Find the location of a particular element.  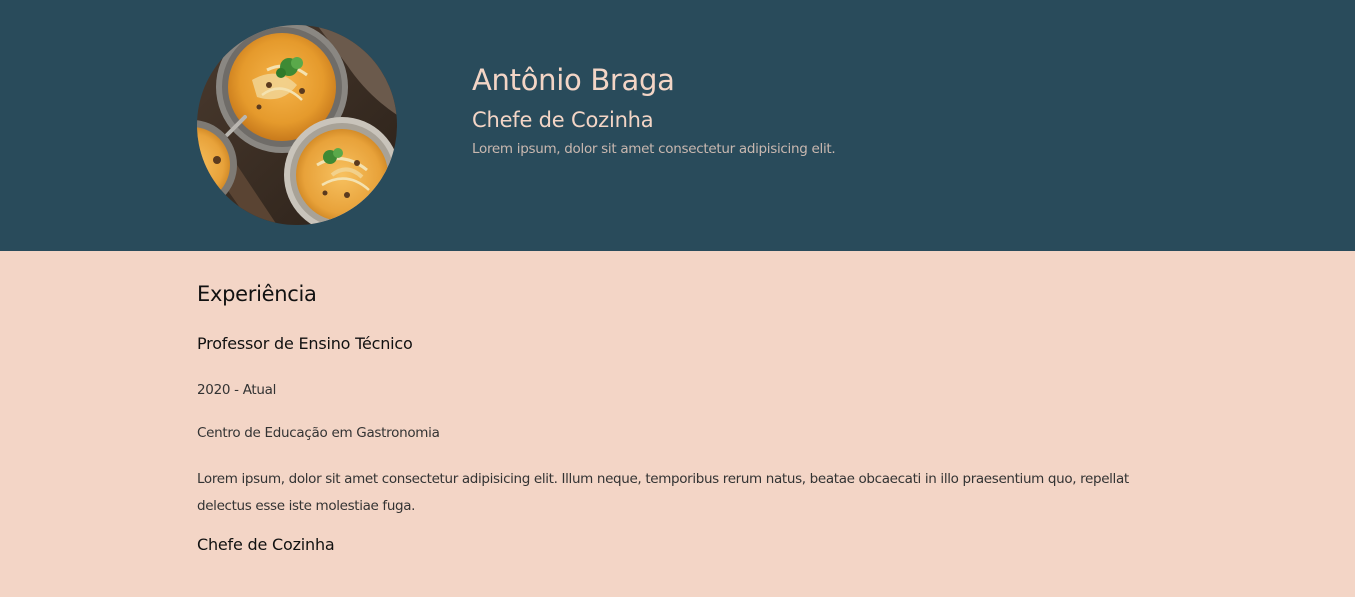

soup-bowls-photo-icon is located at coordinates (297, 125).